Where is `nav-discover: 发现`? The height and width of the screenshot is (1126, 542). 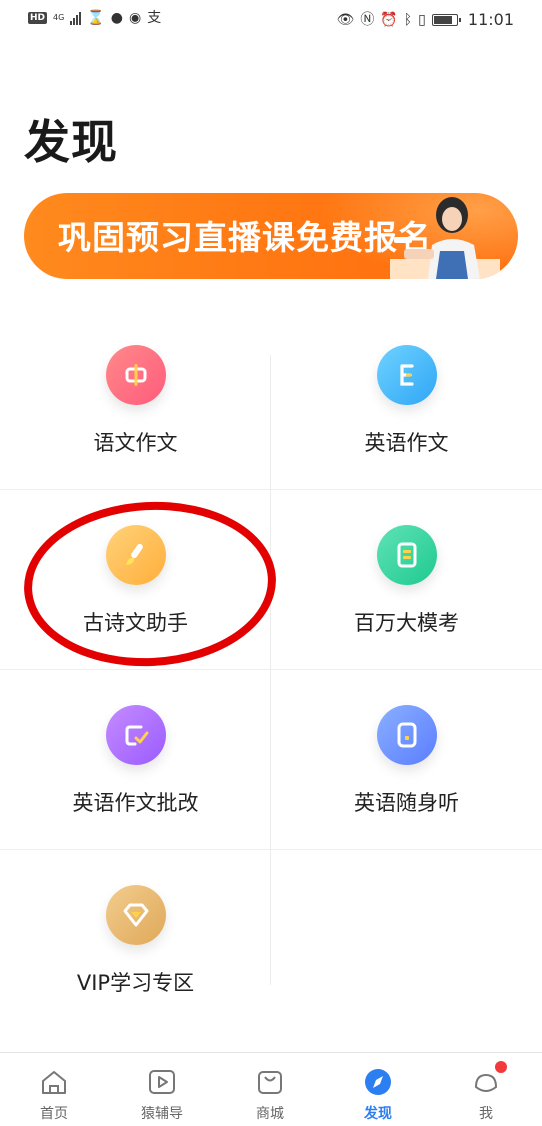 nav-discover: 发现 is located at coordinates (378, 1095).